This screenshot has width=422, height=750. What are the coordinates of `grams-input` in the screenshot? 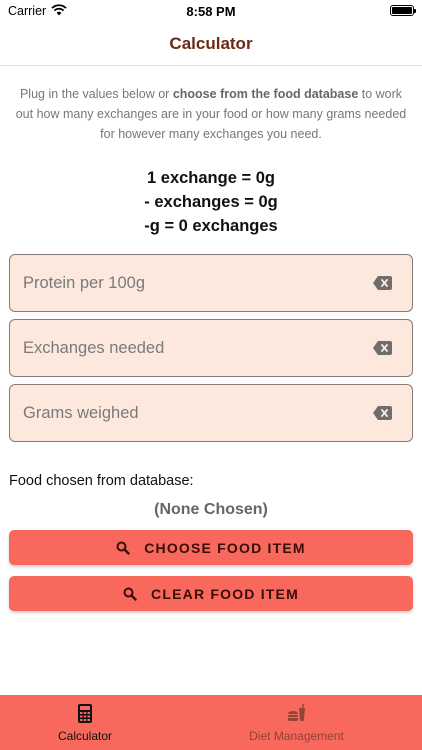 It's located at (188, 413).